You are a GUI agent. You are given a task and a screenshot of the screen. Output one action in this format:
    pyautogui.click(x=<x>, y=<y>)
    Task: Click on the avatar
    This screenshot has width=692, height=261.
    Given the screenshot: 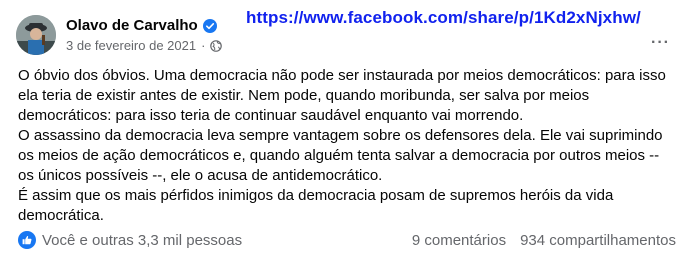 What is the action you would take?
    pyautogui.click(x=36, y=35)
    